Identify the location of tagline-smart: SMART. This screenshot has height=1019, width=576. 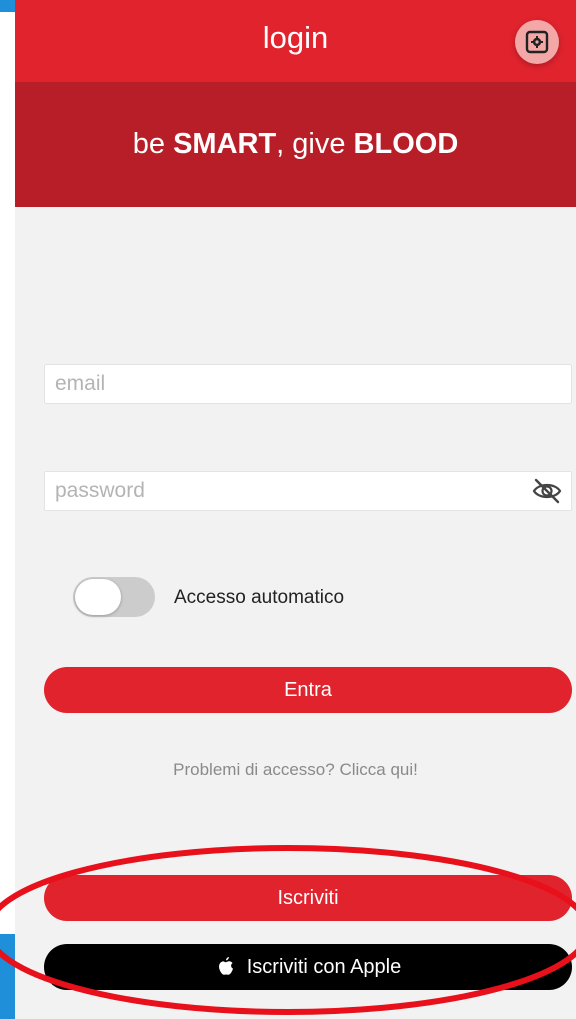
(225, 144).